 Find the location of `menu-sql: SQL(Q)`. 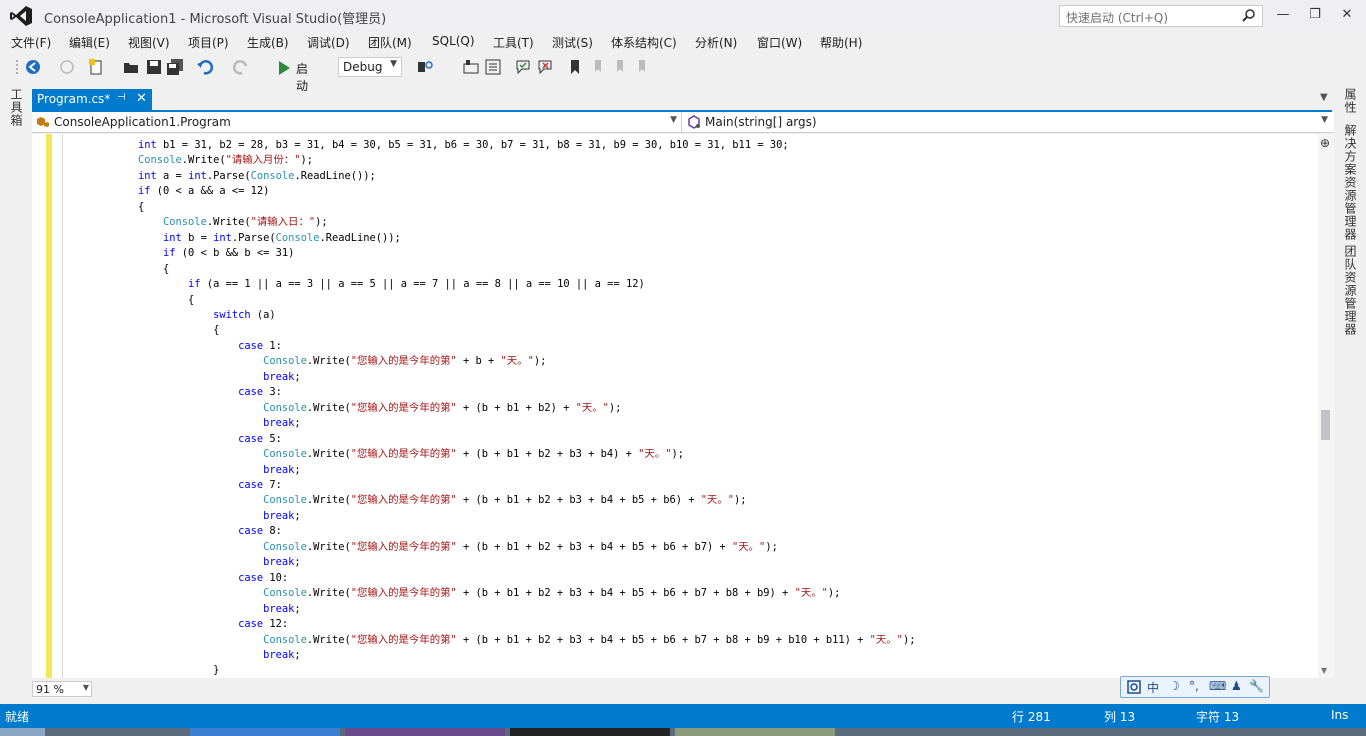

menu-sql: SQL(Q) is located at coordinates (453, 41).